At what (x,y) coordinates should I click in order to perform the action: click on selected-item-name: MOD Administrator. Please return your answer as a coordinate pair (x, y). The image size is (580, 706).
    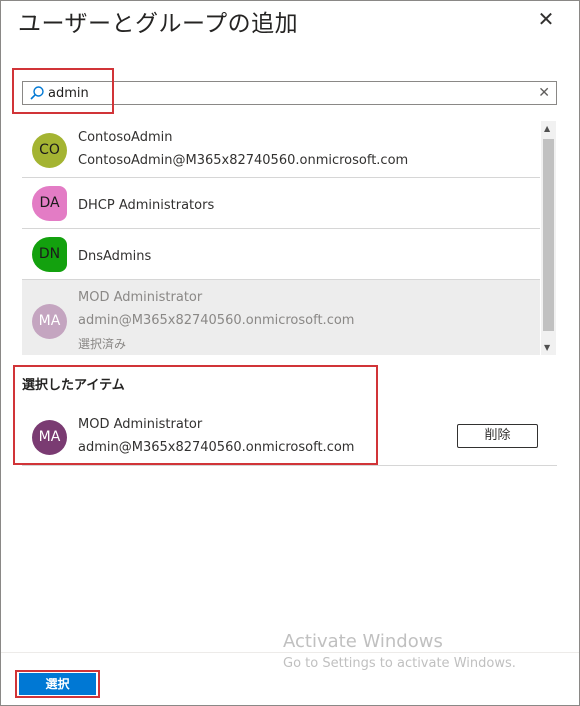
    Looking at the image, I should click on (140, 424).